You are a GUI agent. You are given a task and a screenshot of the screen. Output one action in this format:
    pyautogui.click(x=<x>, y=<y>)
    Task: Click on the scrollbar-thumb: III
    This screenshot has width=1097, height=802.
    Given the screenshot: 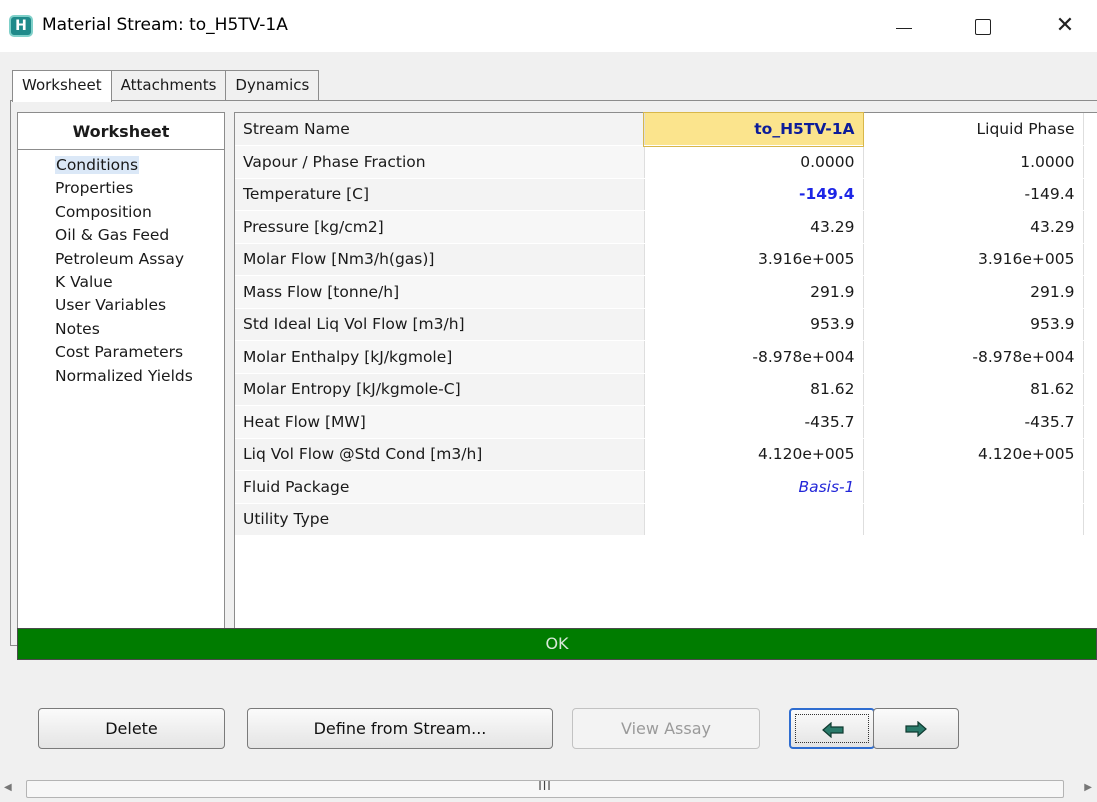 What is the action you would take?
    pyautogui.click(x=545, y=788)
    